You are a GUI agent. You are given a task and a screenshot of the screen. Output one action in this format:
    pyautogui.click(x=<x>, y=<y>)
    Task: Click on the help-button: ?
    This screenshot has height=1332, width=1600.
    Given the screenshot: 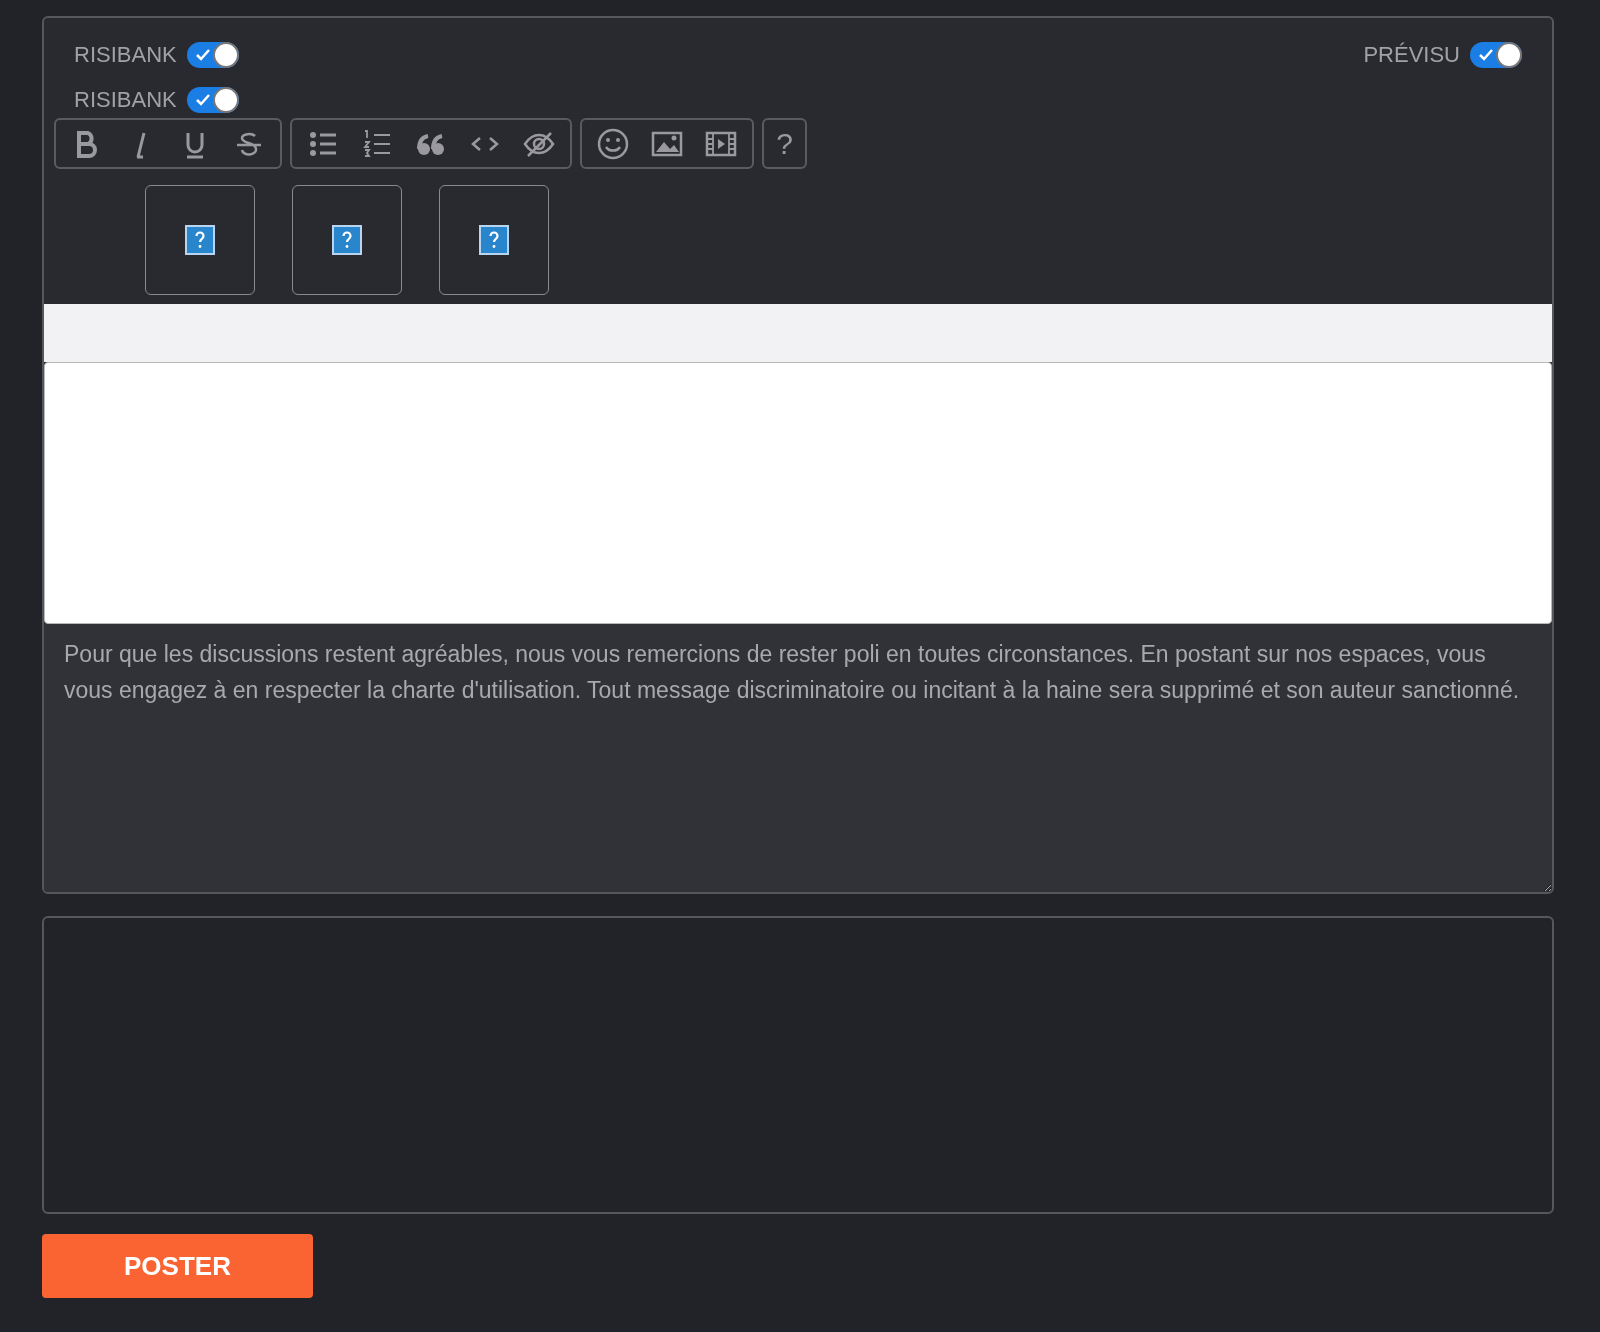 What is the action you would take?
    pyautogui.click(x=784, y=143)
    